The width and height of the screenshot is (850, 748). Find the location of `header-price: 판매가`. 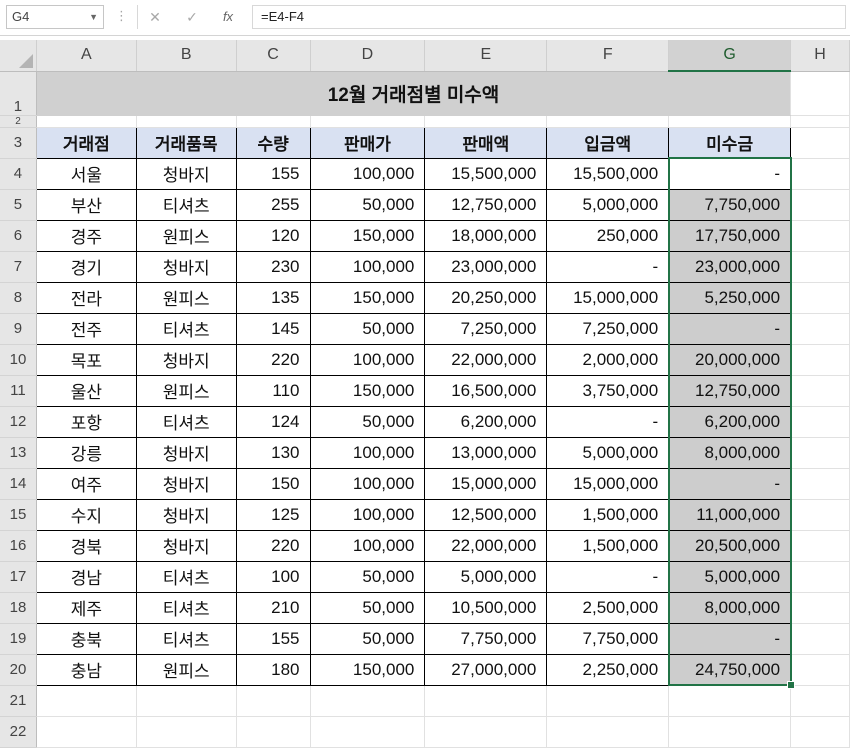

header-price: 판매가 is located at coordinates (367, 142).